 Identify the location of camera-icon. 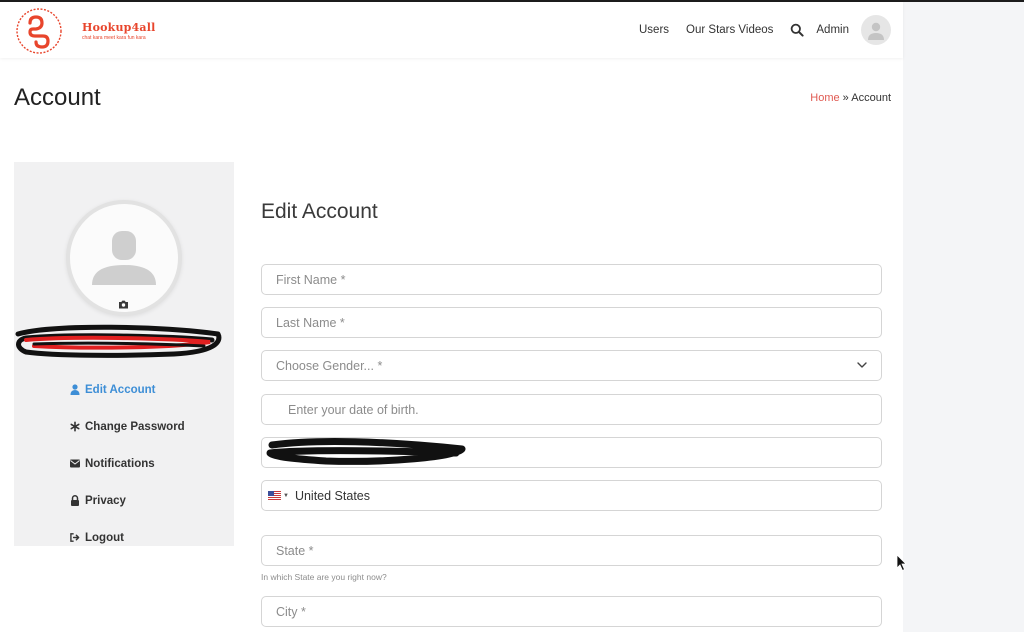
(123, 304).